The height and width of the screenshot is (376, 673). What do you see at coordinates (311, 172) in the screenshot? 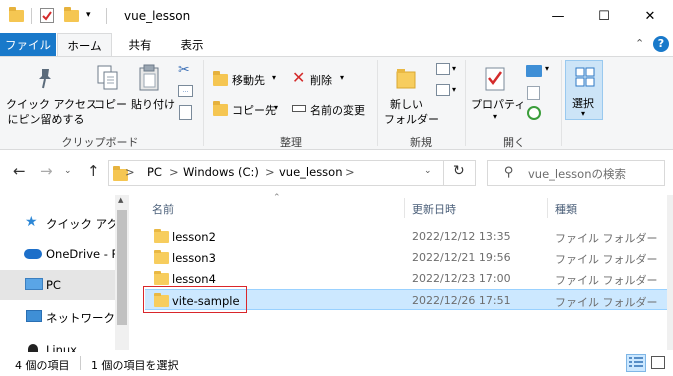
I see `breadcrumb-folder: vue_lesson` at bounding box center [311, 172].